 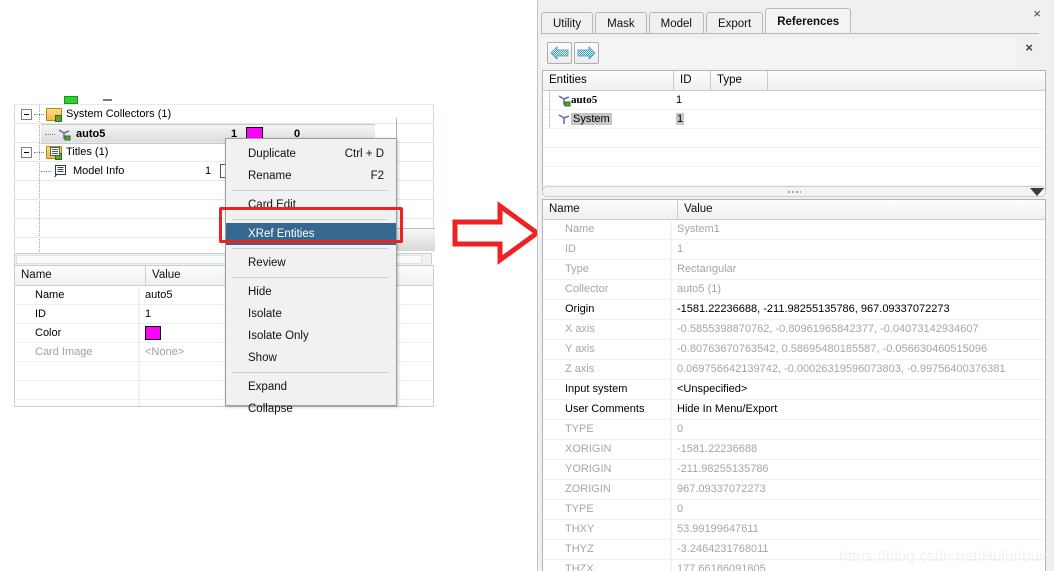 What do you see at coordinates (260, 292) in the screenshot?
I see `menu-item-label: Hide` at bounding box center [260, 292].